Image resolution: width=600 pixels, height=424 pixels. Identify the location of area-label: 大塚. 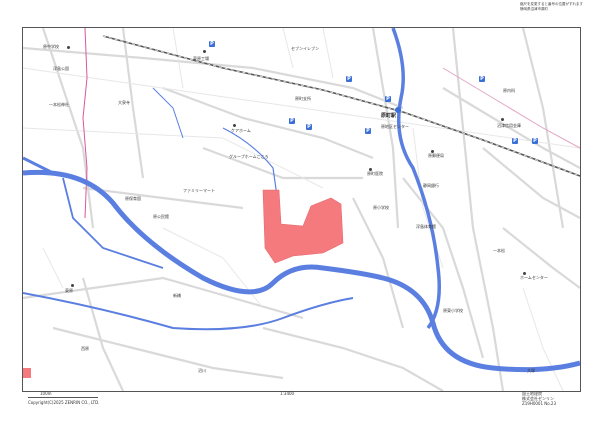
(531, 370).